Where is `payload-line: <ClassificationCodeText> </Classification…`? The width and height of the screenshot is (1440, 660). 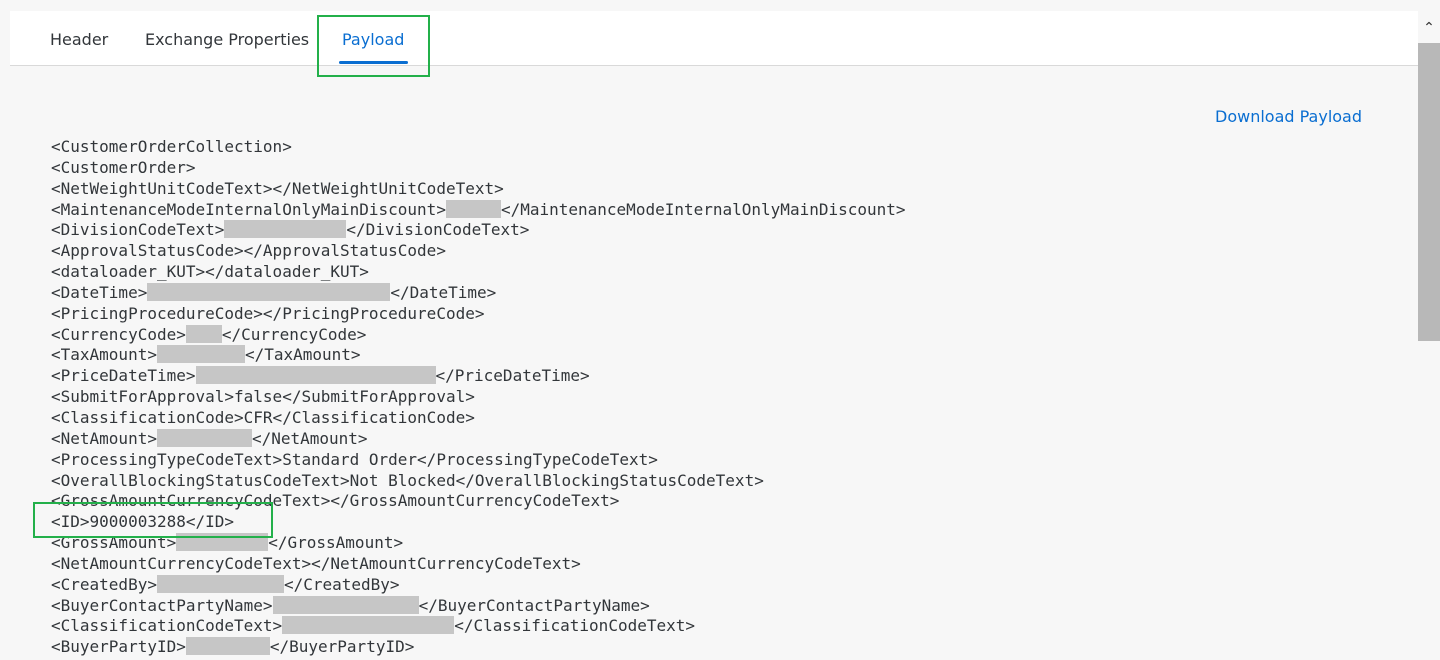
payload-line: <ClassificationCodeText> </Classification… is located at coordinates (373, 626).